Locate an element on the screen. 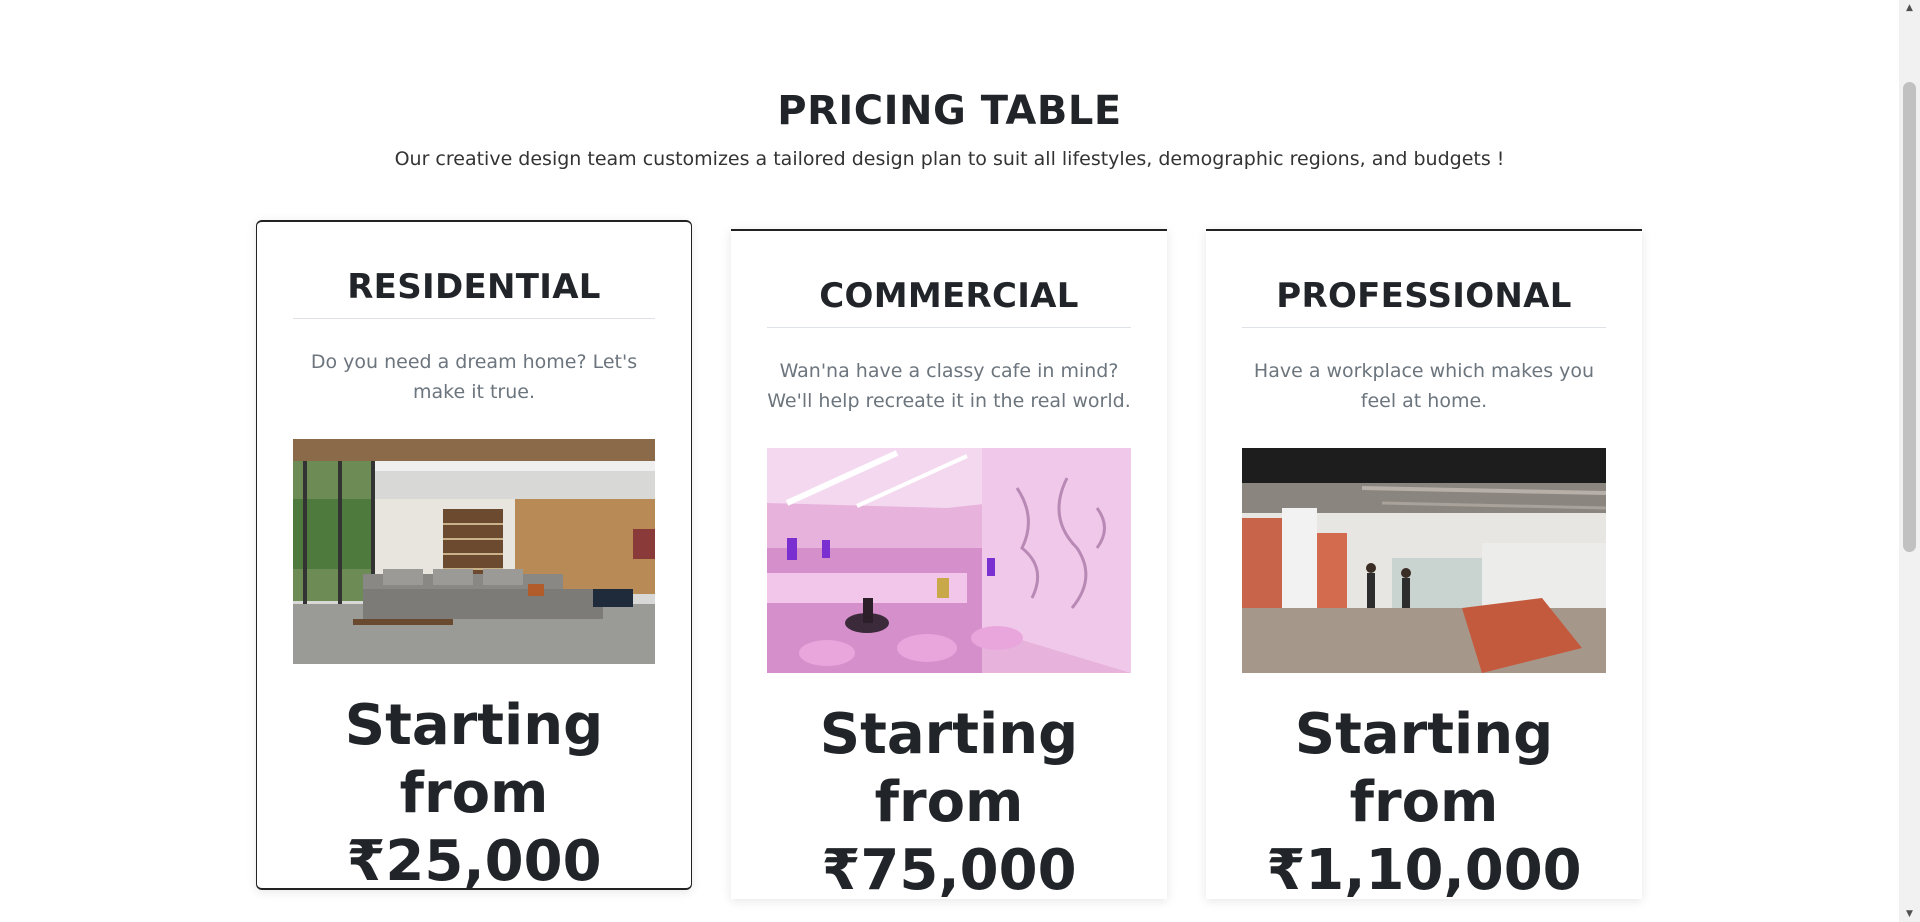  scroll-up-icon: ▲ is located at coordinates (1909, 8).